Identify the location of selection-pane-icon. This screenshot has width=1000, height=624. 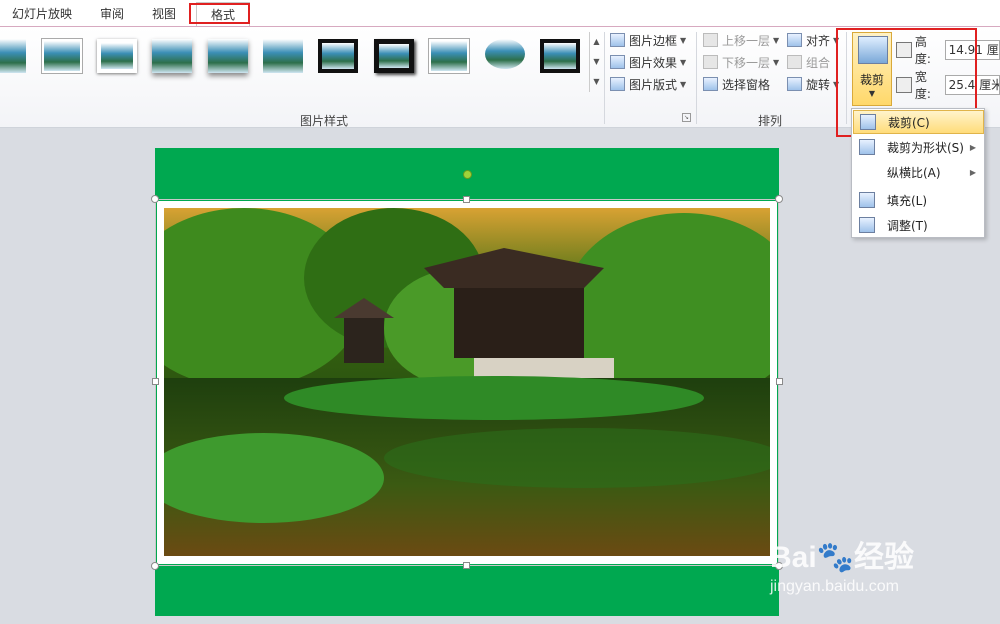
(710, 84).